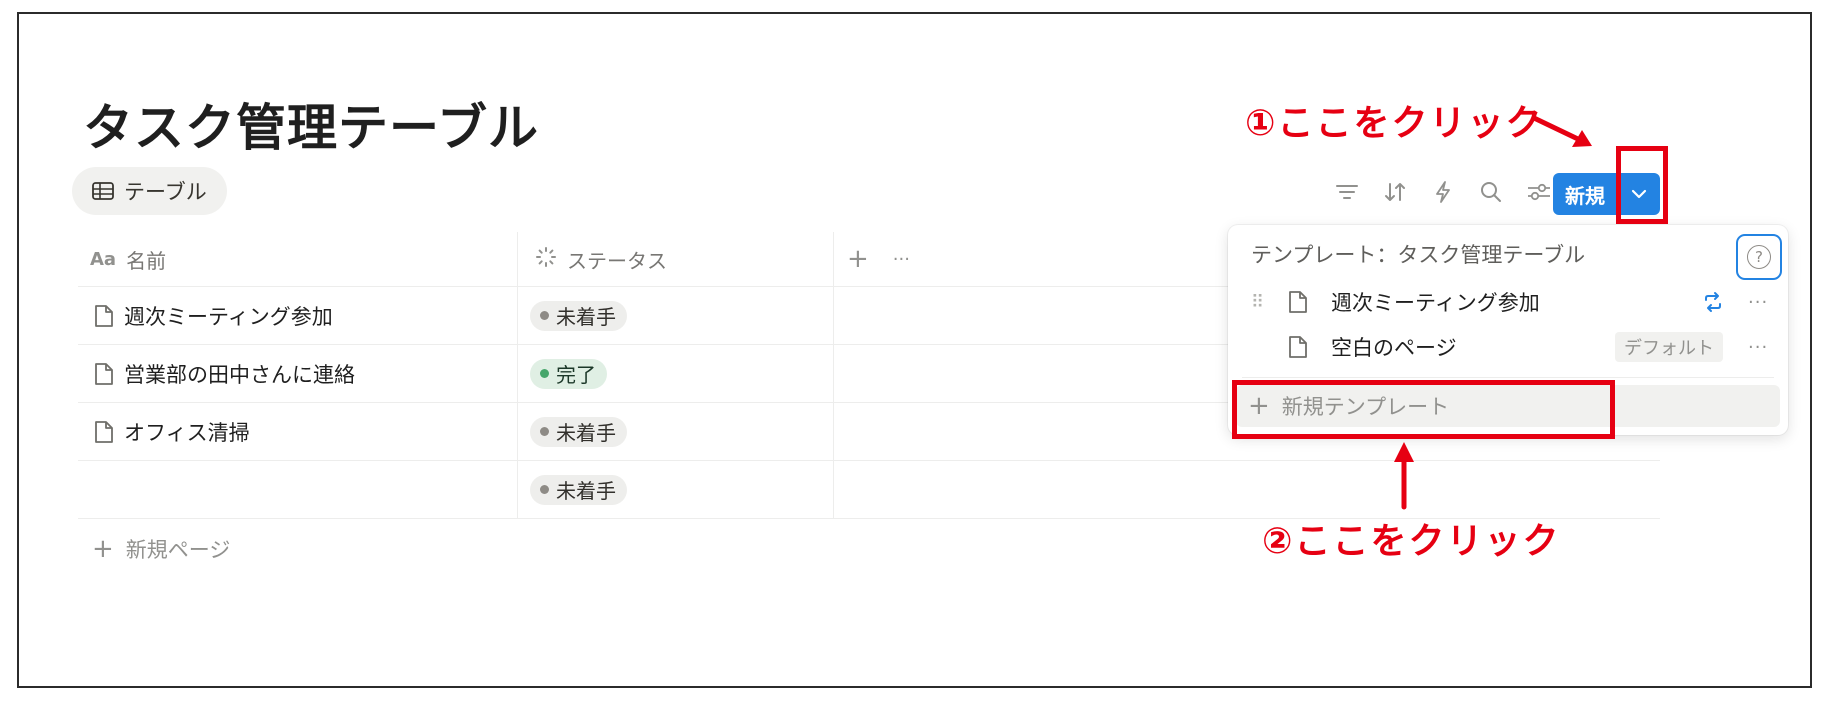 The width and height of the screenshot is (1821, 719). What do you see at coordinates (1347, 192) in the screenshot?
I see `filter-icon` at bounding box center [1347, 192].